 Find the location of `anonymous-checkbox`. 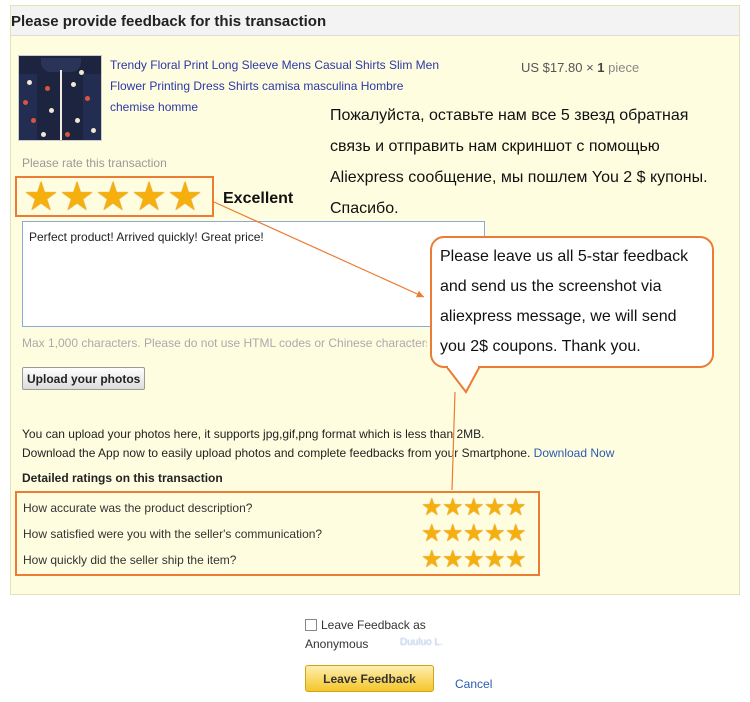

anonymous-checkbox is located at coordinates (311, 625).